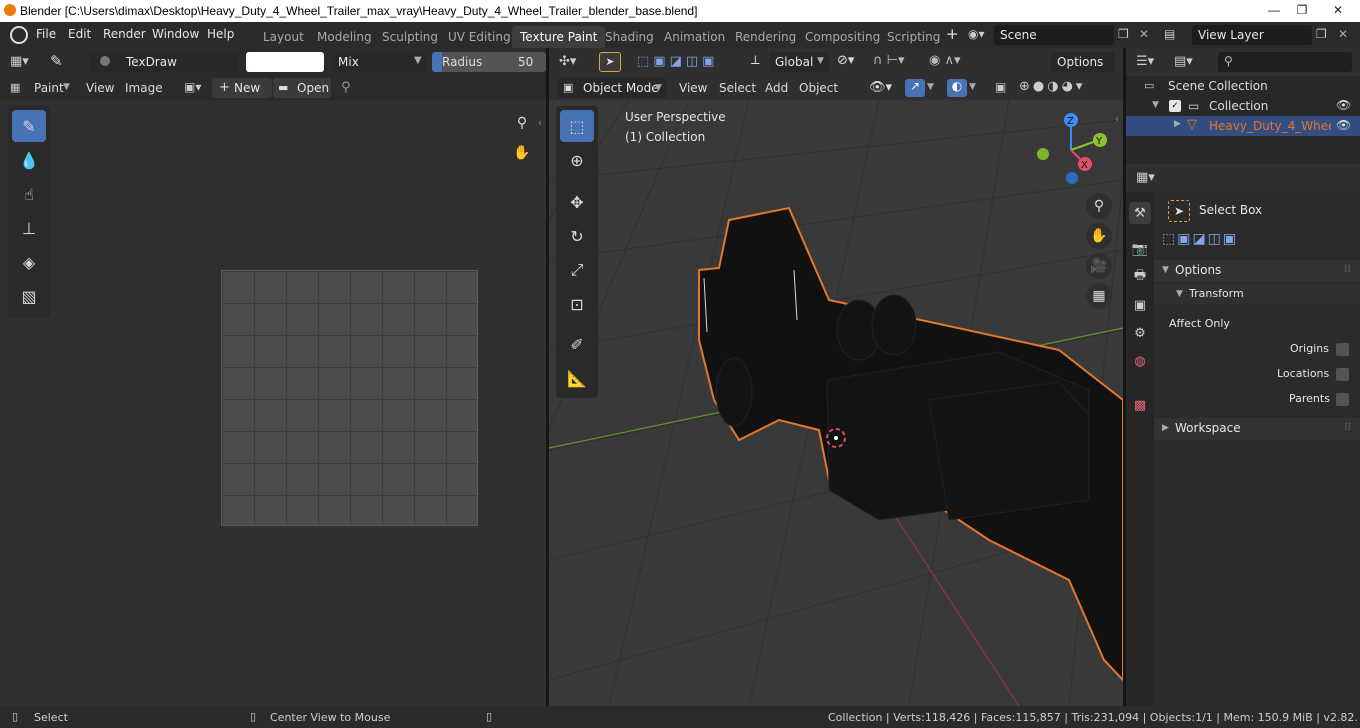 The height and width of the screenshot is (728, 1360). Describe the element at coordinates (124, 34) in the screenshot. I see `menu-render: Render` at that location.